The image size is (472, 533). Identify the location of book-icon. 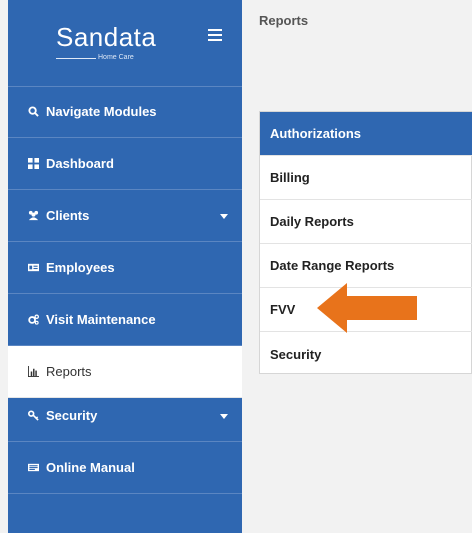
(33, 467).